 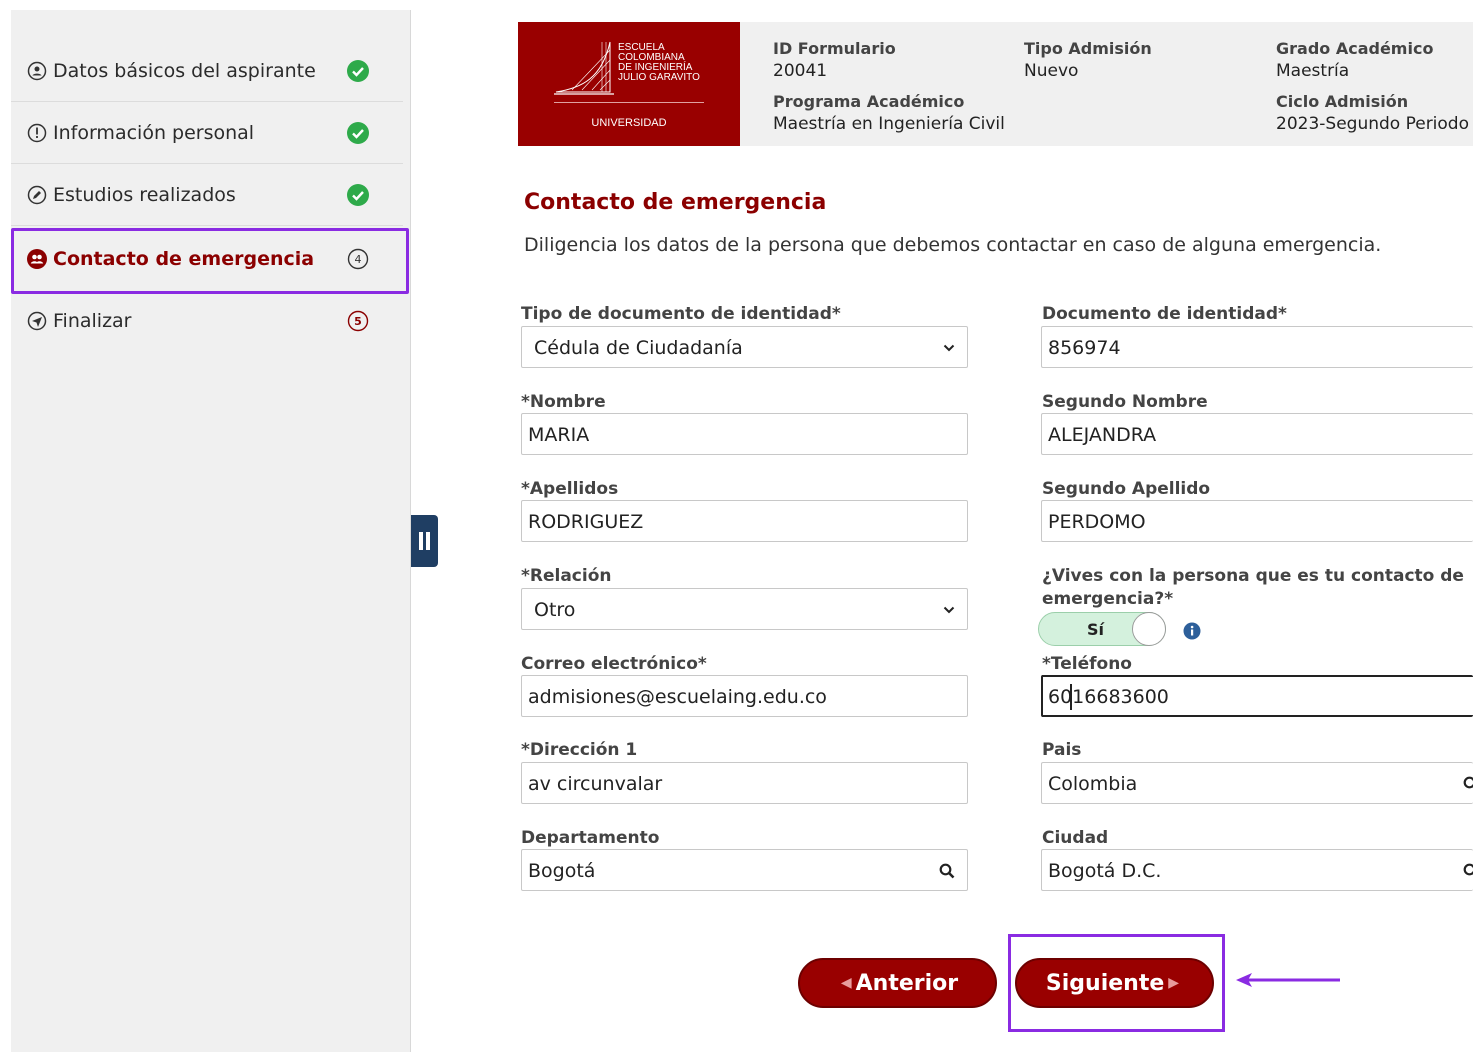 What do you see at coordinates (1257, 521) in the screenshot?
I see `segundo-apellido-input: PERDOMO` at bounding box center [1257, 521].